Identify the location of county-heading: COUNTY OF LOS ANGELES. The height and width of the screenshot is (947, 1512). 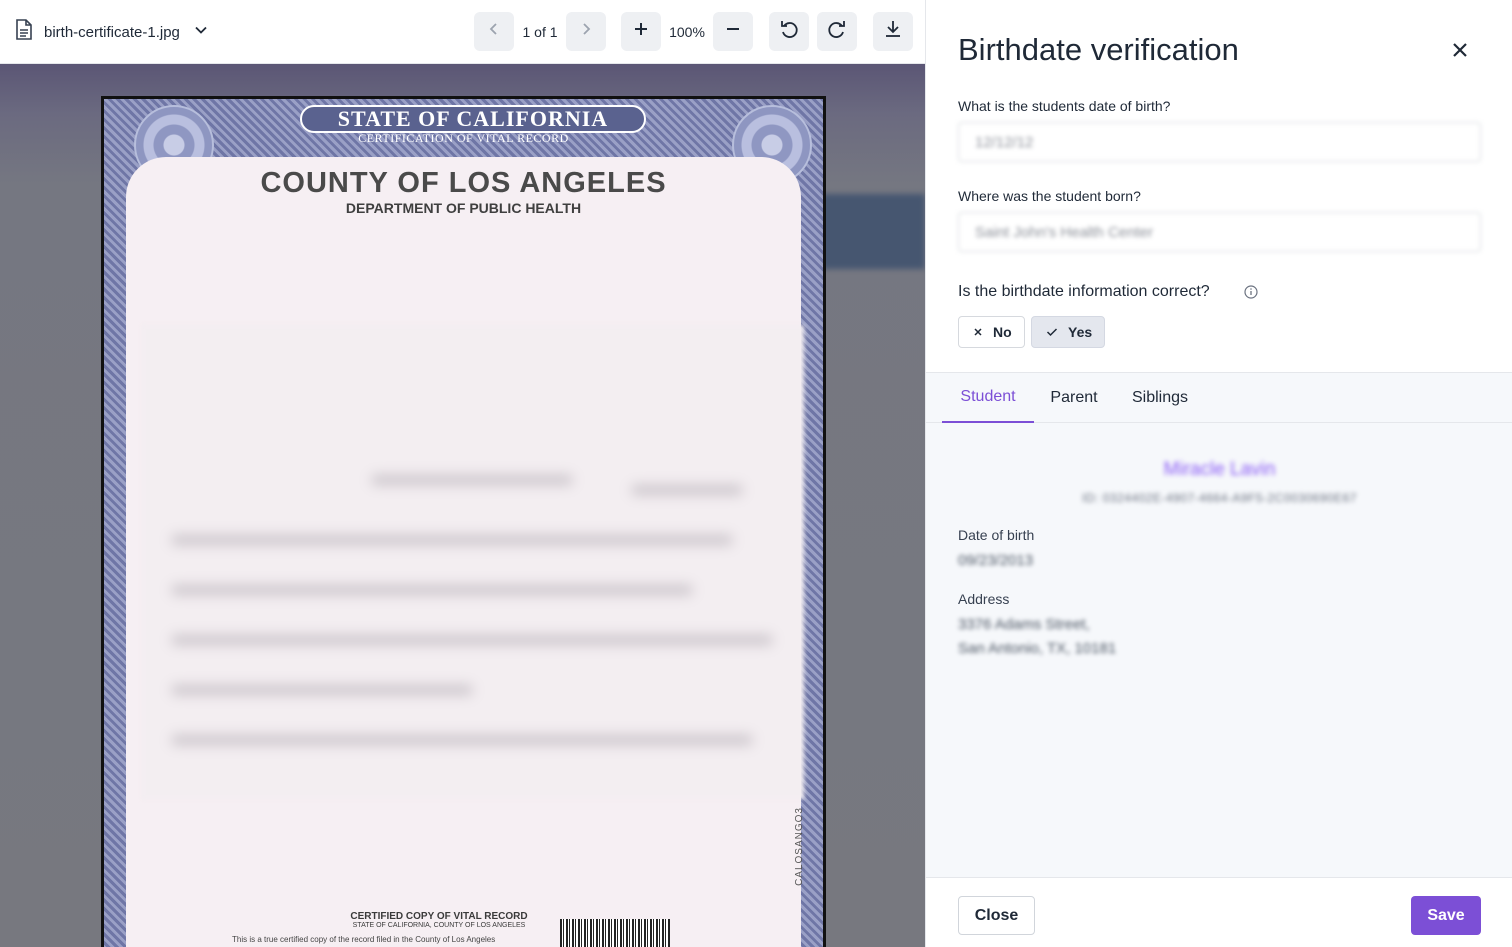
(463, 183).